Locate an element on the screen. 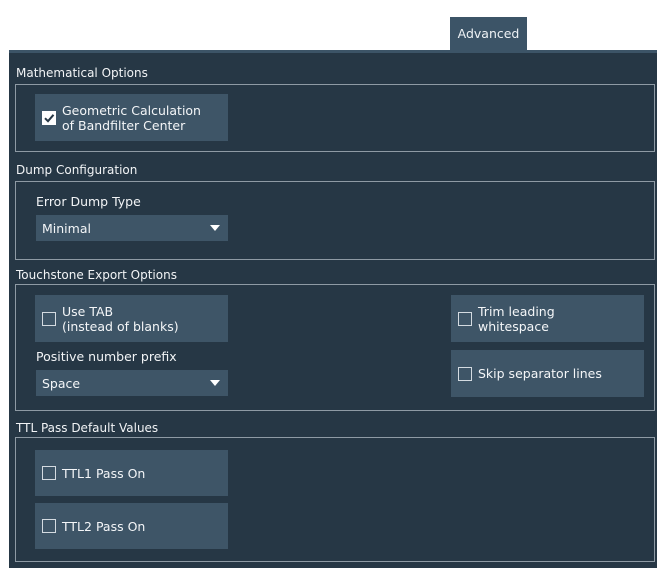 The height and width of the screenshot is (568, 659). checkbox-checked-icon is located at coordinates (49, 117).